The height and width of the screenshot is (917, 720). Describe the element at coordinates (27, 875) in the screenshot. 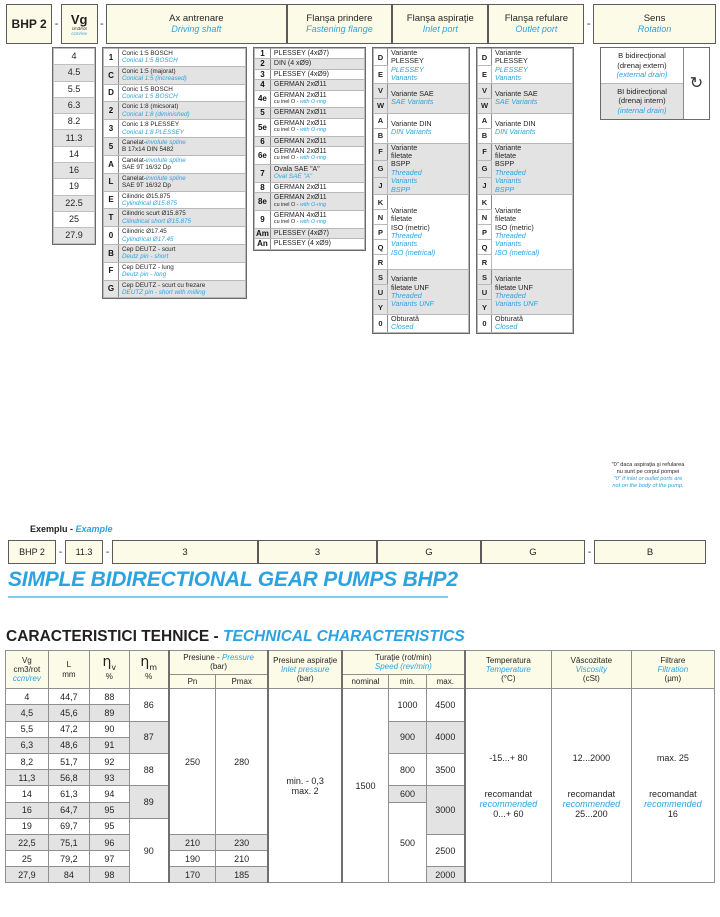

I see `cell-vg: 27,9` at that location.